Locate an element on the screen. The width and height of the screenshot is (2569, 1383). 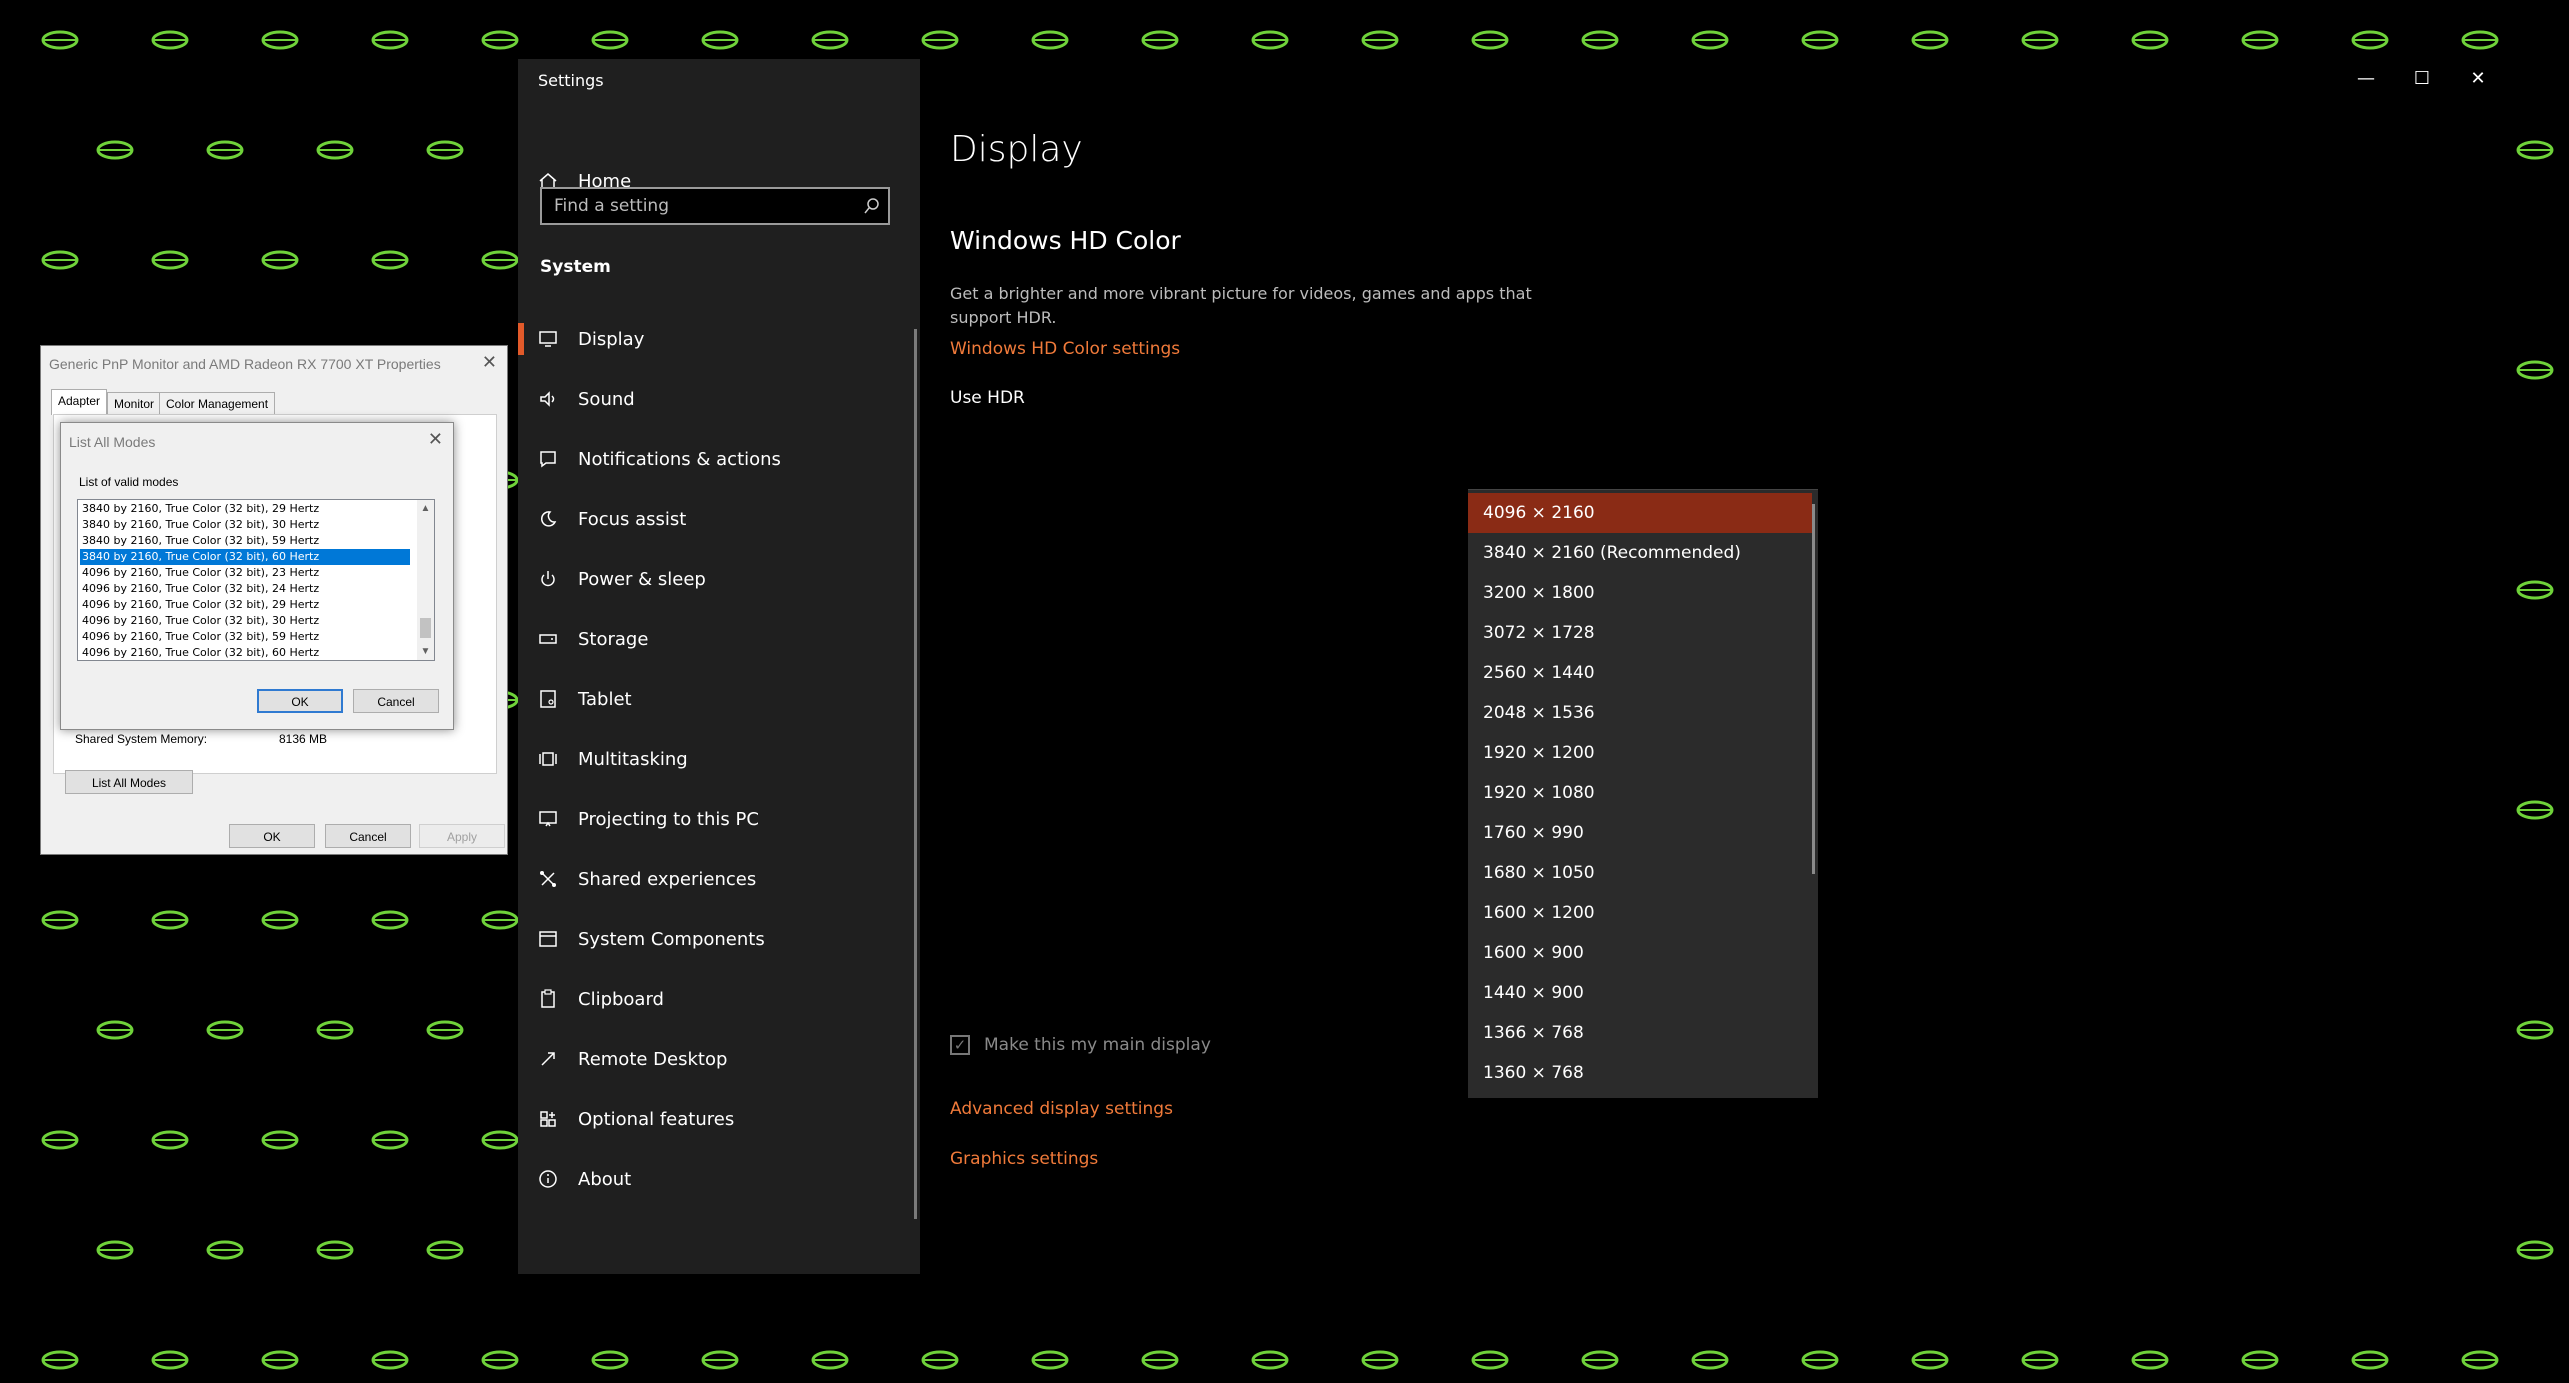
power-icon is located at coordinates (548, 579).